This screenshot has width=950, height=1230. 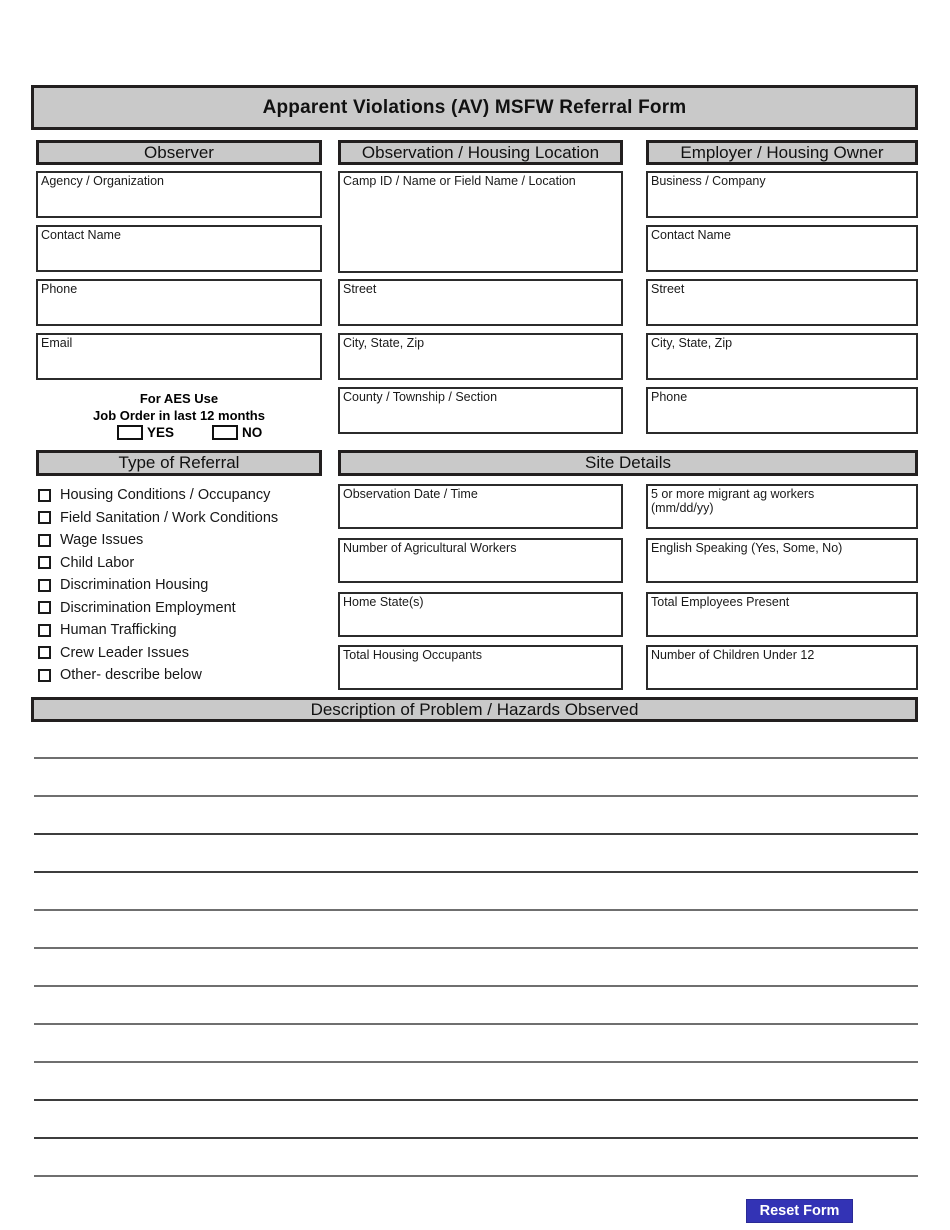 I want to click on field-observer-email-label: Email, so click(x=57, y=343).